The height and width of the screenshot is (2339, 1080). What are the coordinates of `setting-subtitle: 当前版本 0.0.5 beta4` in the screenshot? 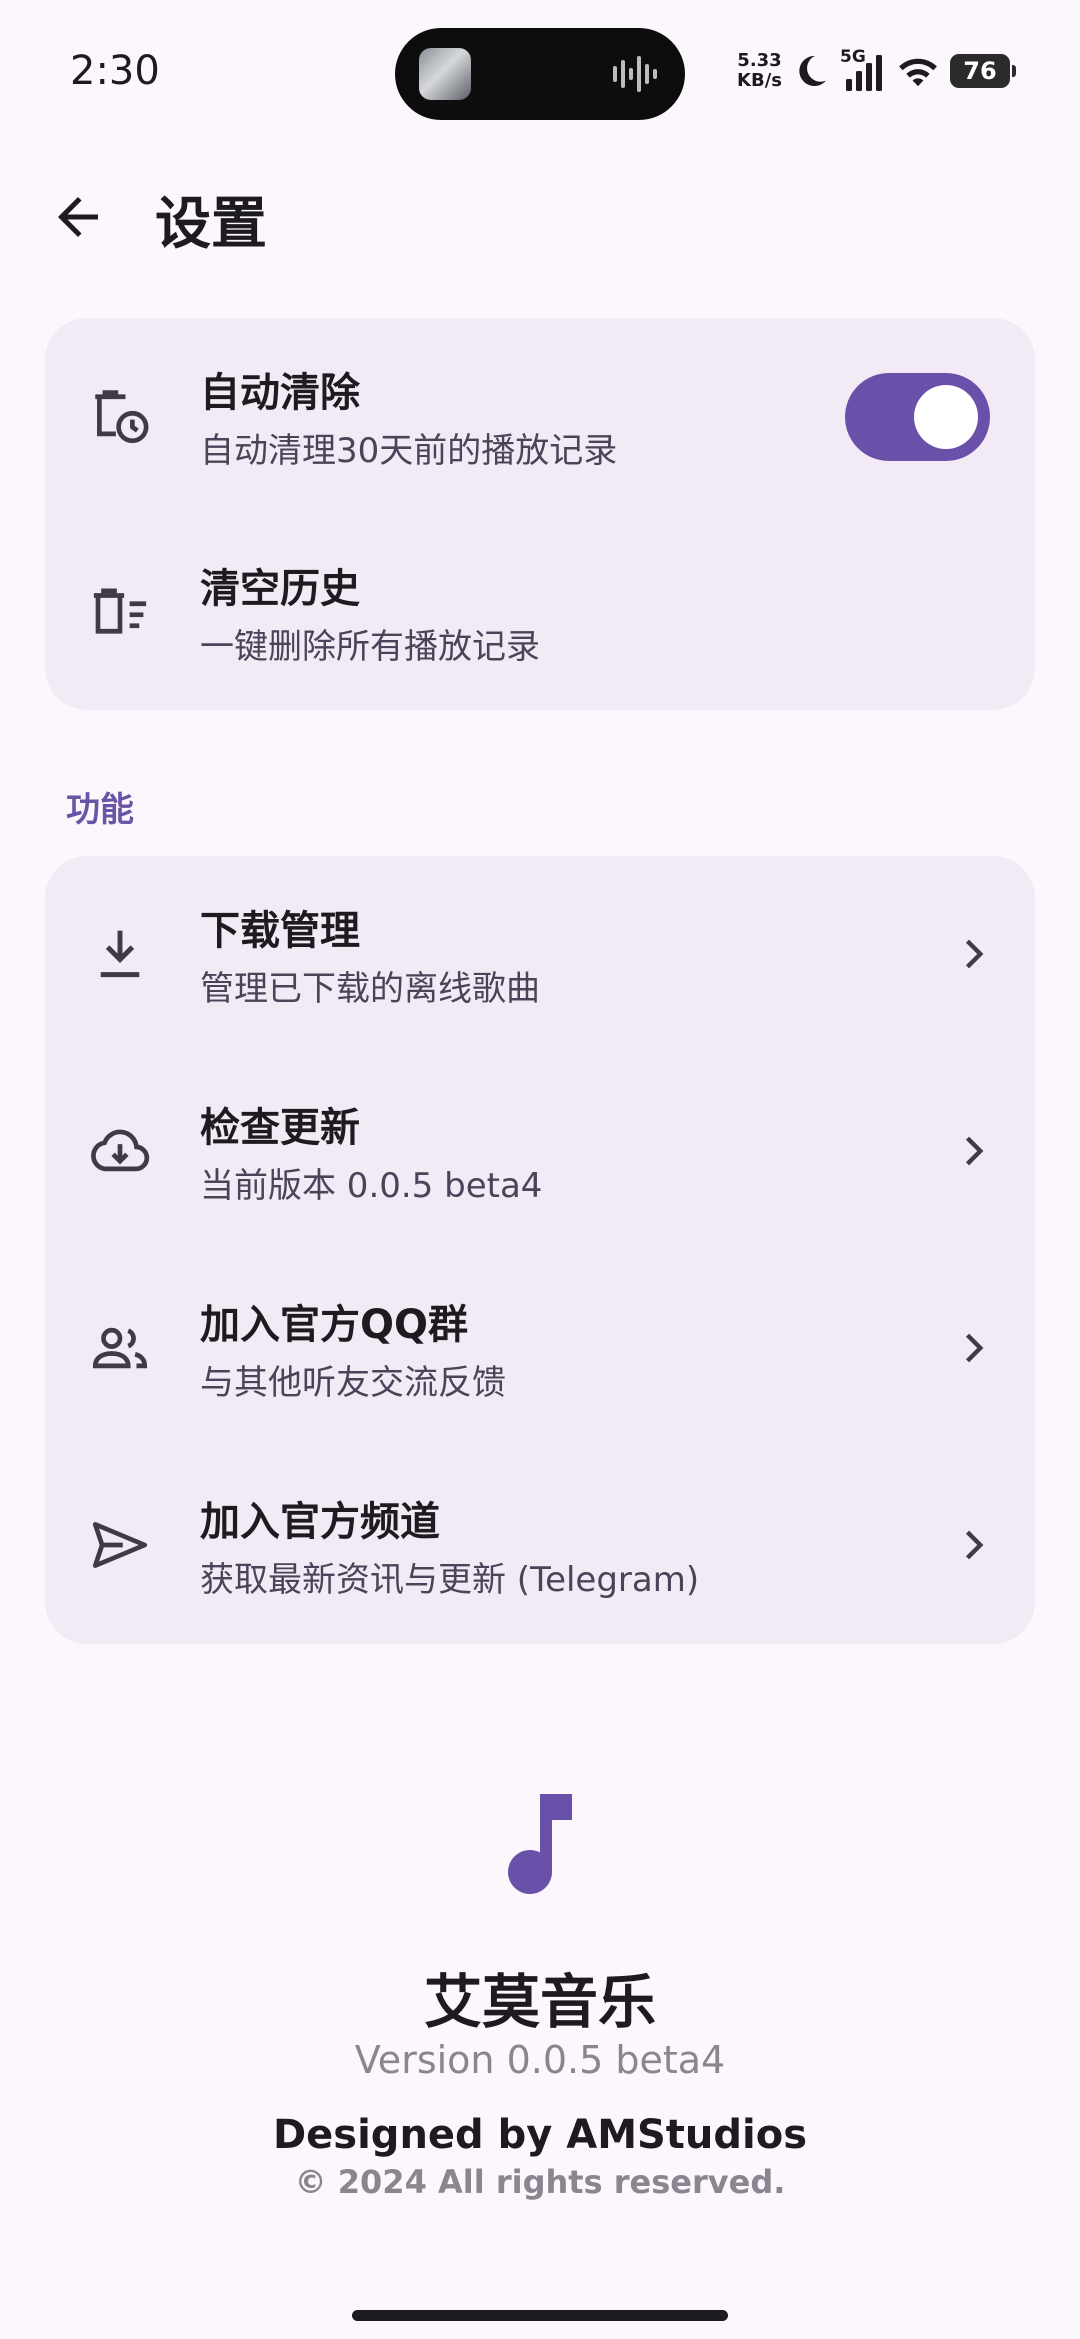 It's located at (371, 1186).